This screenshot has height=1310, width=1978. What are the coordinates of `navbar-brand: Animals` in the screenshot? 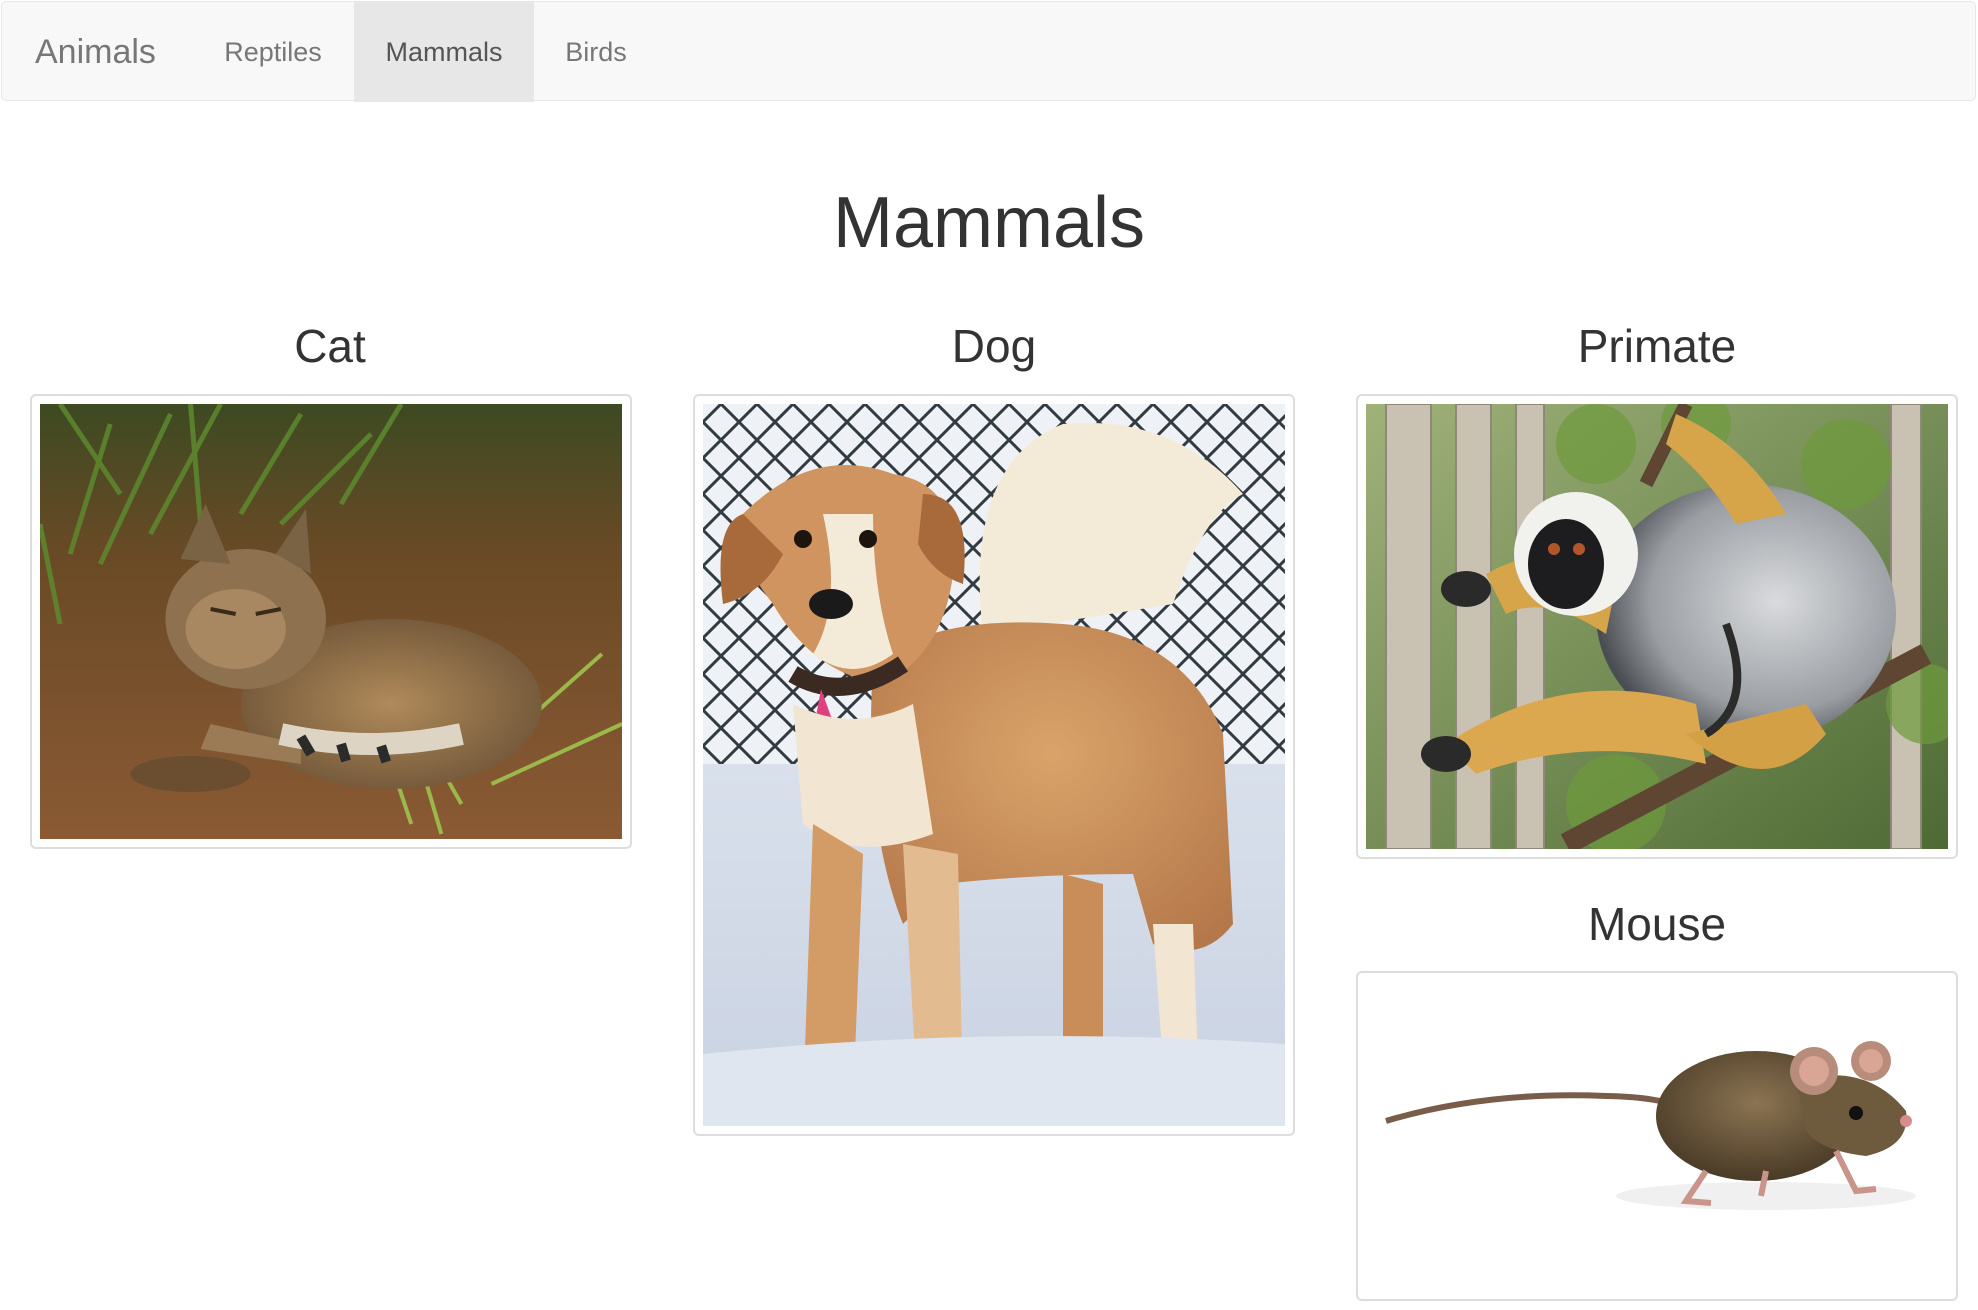 It's located at (95, 52).